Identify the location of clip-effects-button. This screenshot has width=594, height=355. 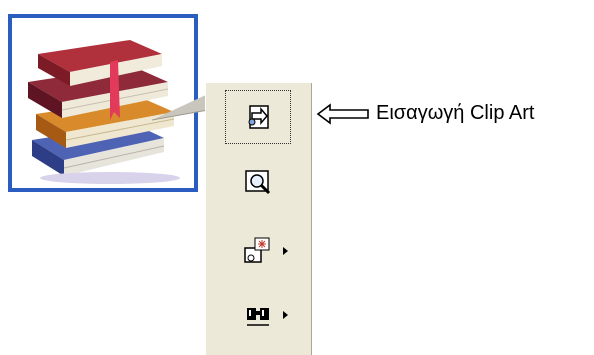
(258, 251).